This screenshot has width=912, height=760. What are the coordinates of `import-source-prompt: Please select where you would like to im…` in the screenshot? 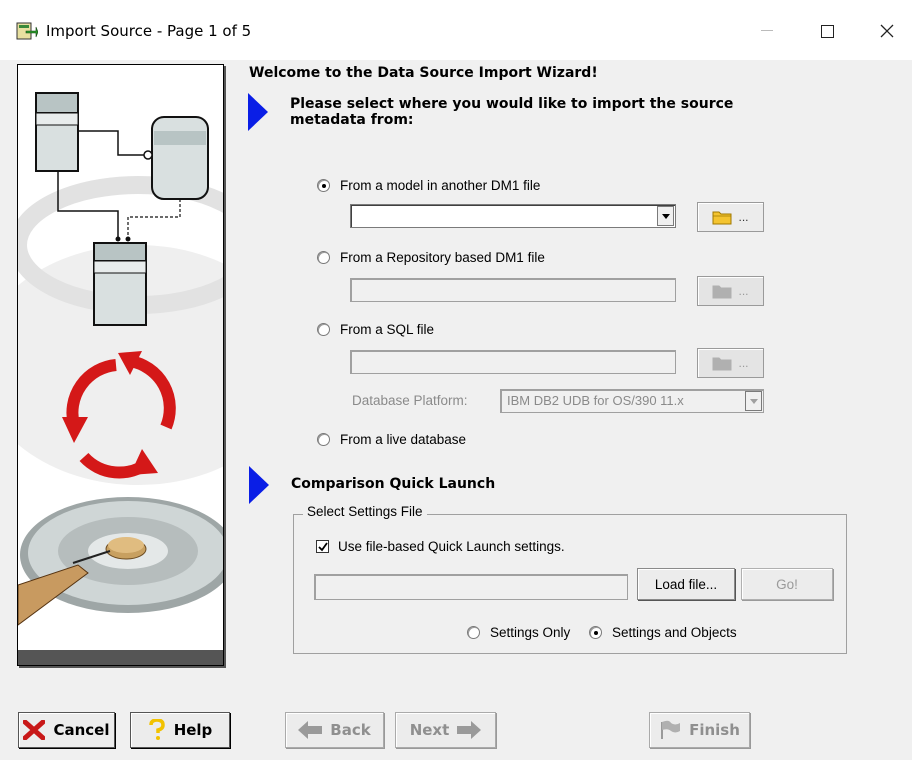 It's located at (512, 112).